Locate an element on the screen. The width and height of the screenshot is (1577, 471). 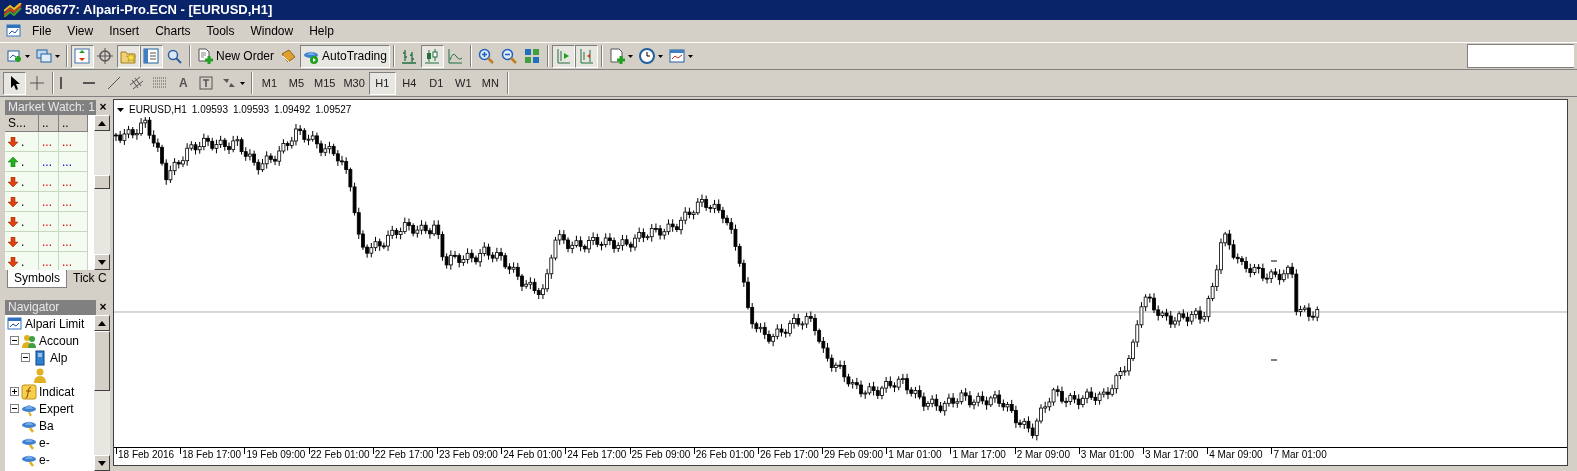
menu-item: File is located at coordinates (42, 31).